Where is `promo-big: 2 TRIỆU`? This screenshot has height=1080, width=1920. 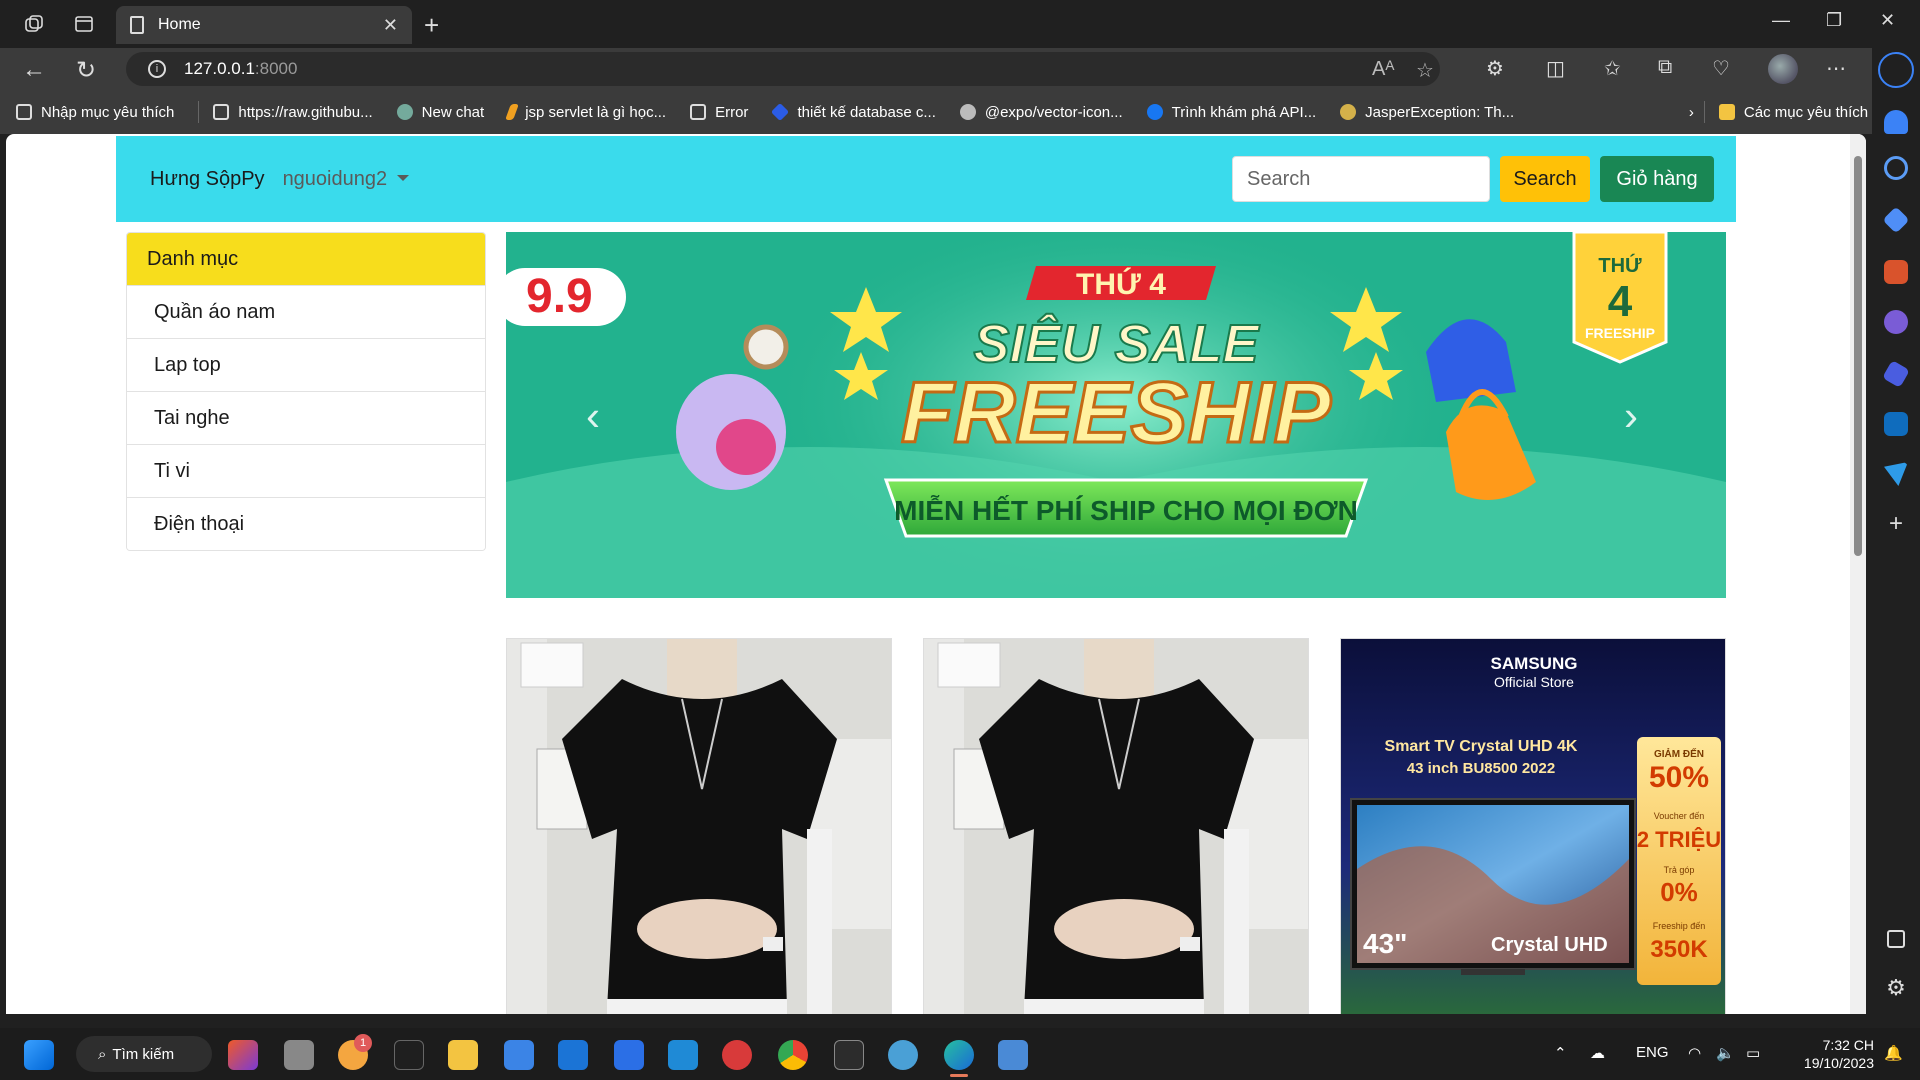 promo-big: 2 TRIỆU is located at coordinates (1679, 839).